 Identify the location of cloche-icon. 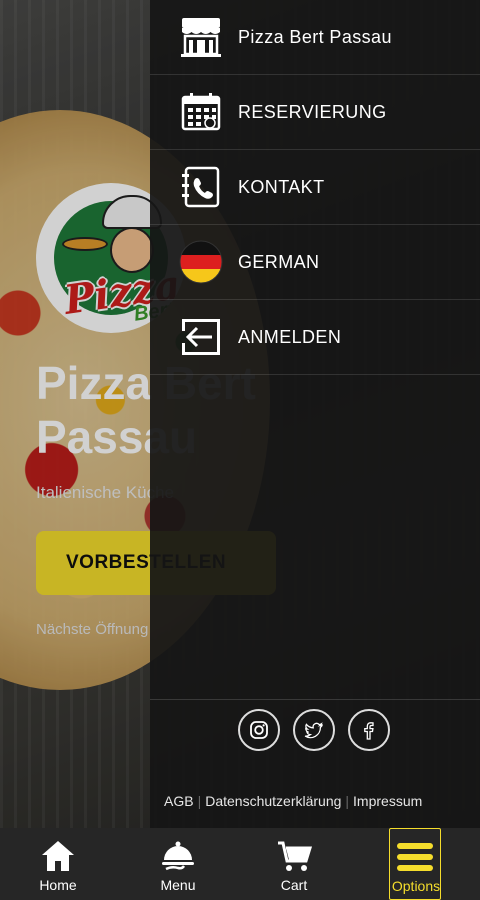
(178, 856).